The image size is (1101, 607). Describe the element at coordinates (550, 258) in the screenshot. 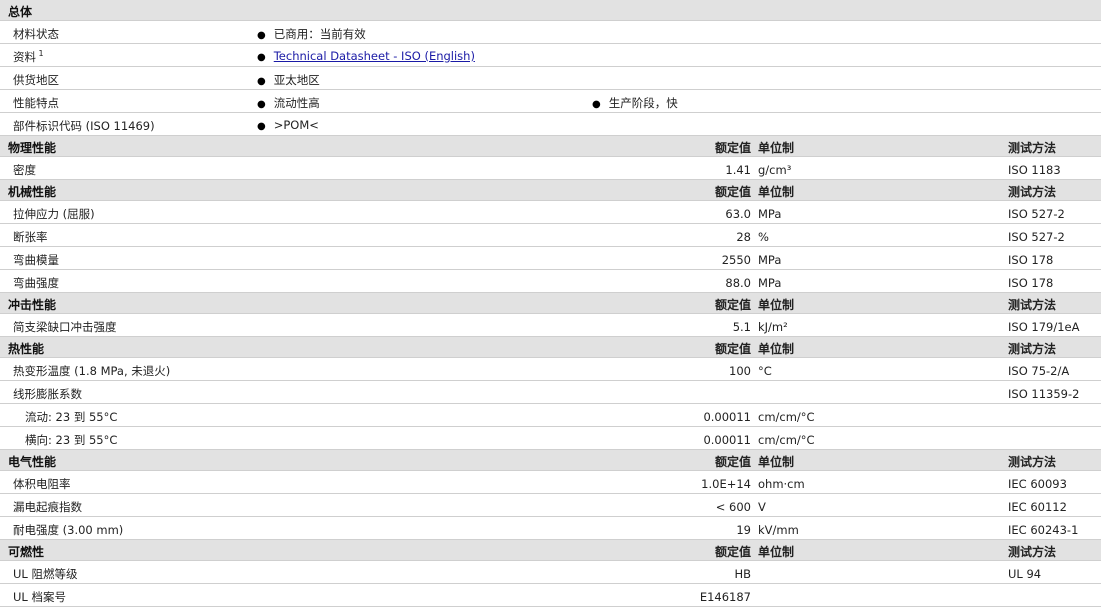

I see `property-row: 弯曲模量 2550 MPa ISO 178` at that location.